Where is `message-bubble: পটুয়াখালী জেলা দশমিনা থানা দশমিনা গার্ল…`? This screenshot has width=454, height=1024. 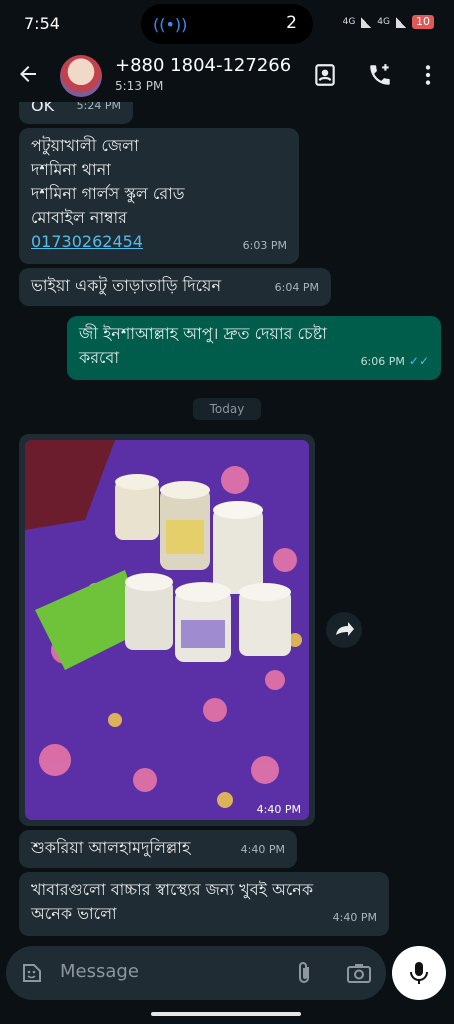 message-bubble: পটুয়াখালী জেলা দশমিনা থানা দশমিনা গার্ল… is located at coordinates (159, 196).